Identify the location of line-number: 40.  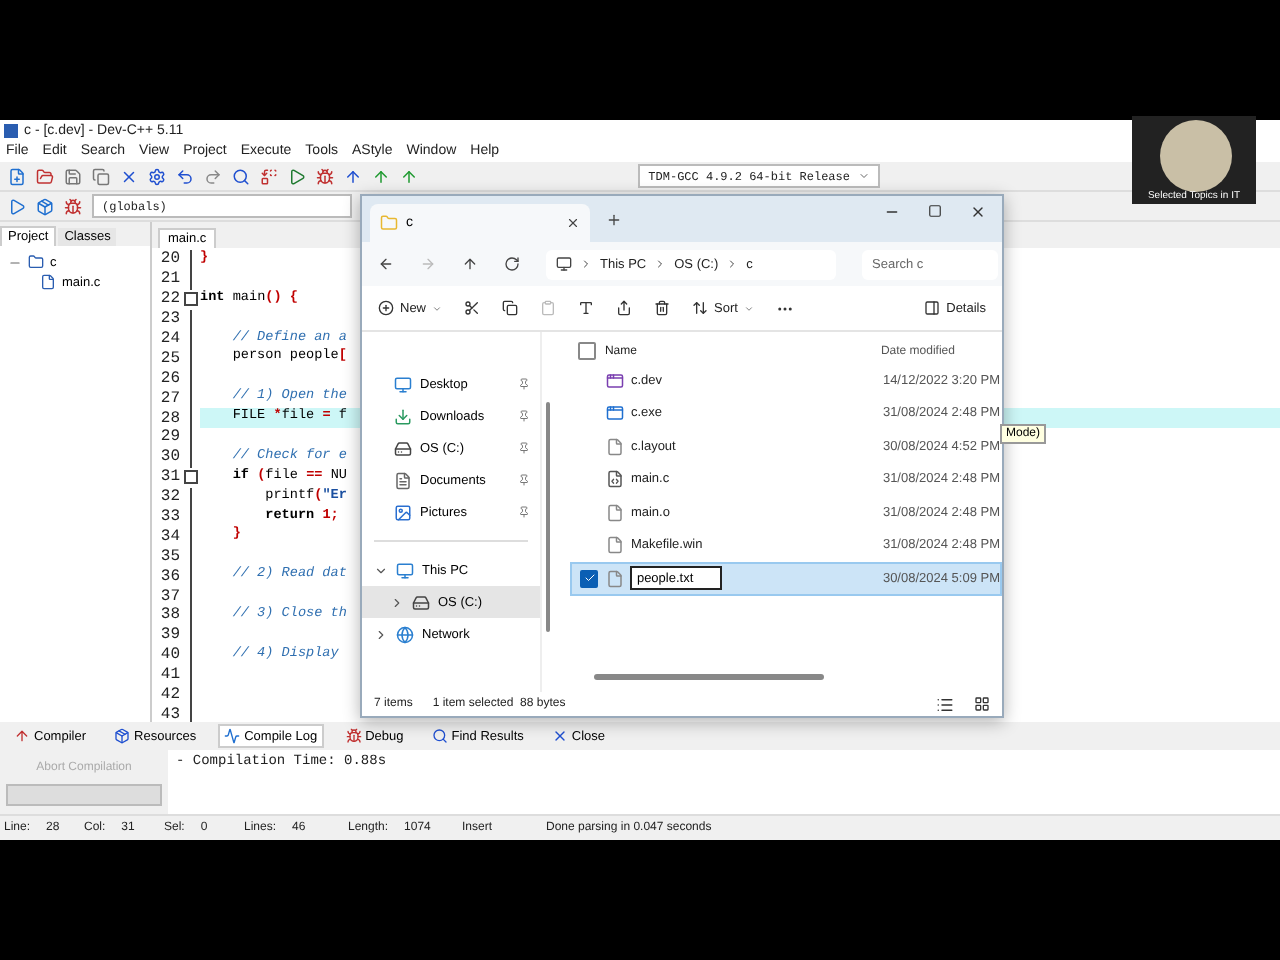
(169, 655).